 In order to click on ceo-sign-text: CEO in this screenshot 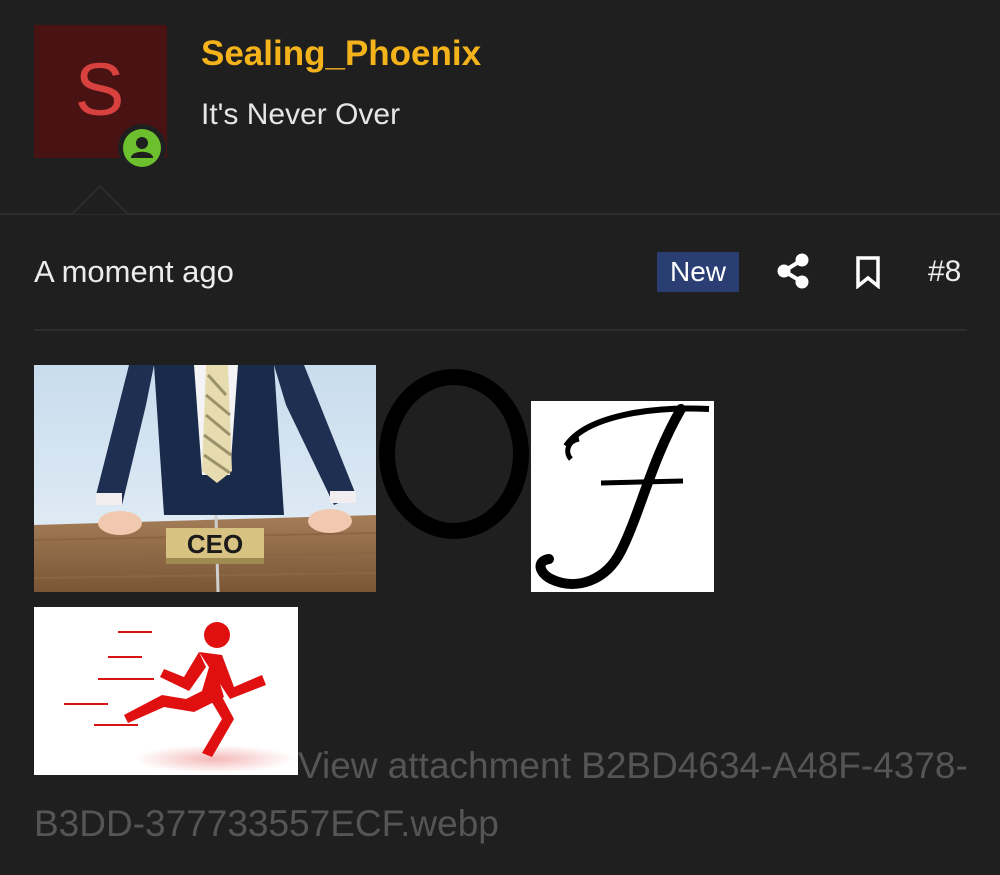, I will do `click(215, 544)`.